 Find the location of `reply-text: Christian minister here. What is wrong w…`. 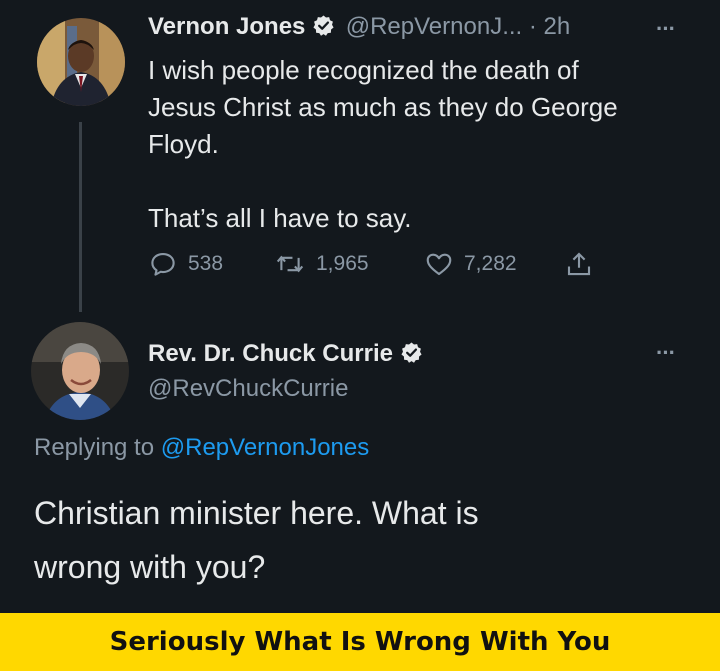

reply-text: Christian minister here. What is wrong w… is located at coordinates (256, 540).